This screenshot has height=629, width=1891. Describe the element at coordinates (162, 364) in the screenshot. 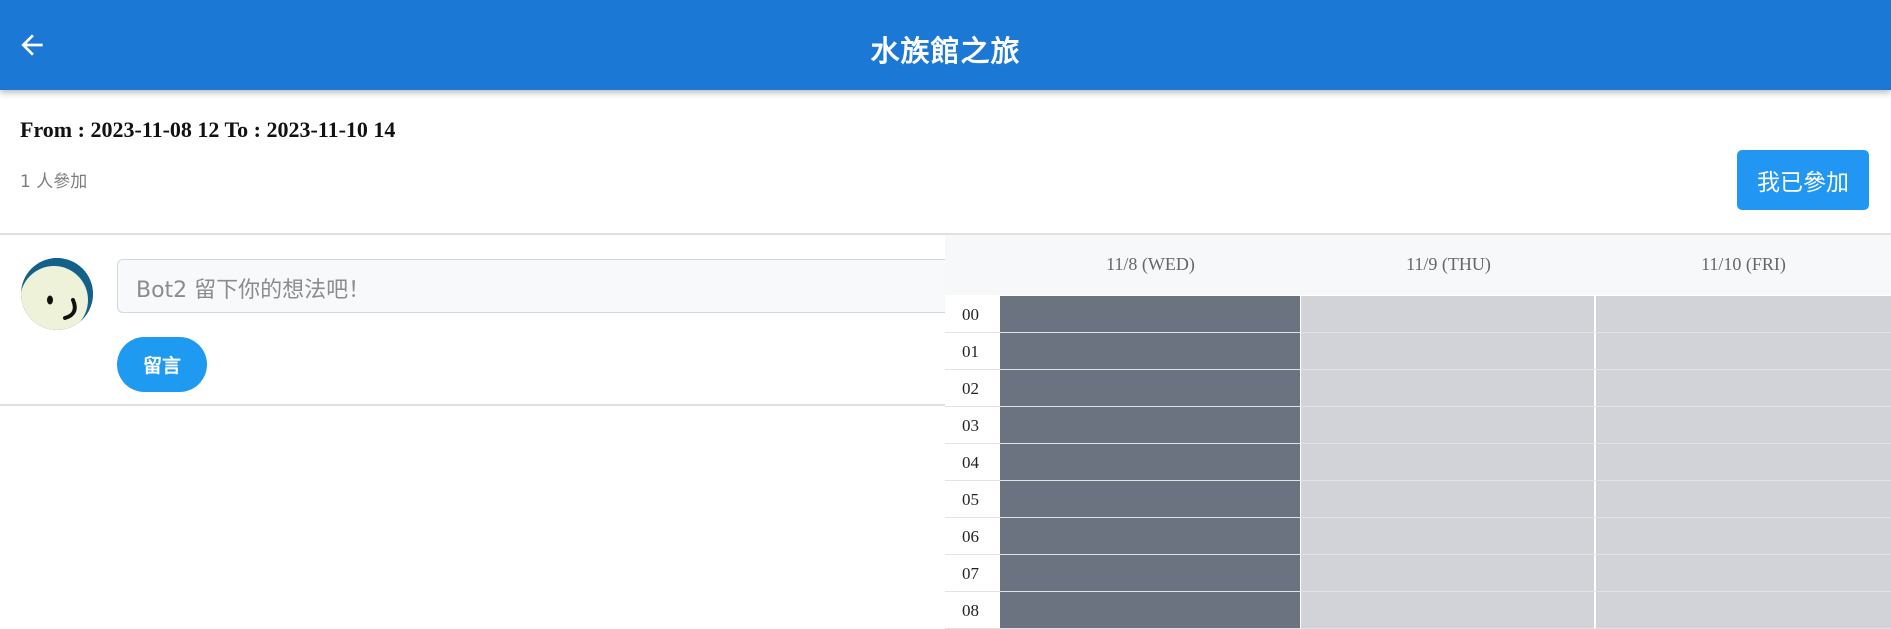

I see `post-comment-button: 留言` at that location.